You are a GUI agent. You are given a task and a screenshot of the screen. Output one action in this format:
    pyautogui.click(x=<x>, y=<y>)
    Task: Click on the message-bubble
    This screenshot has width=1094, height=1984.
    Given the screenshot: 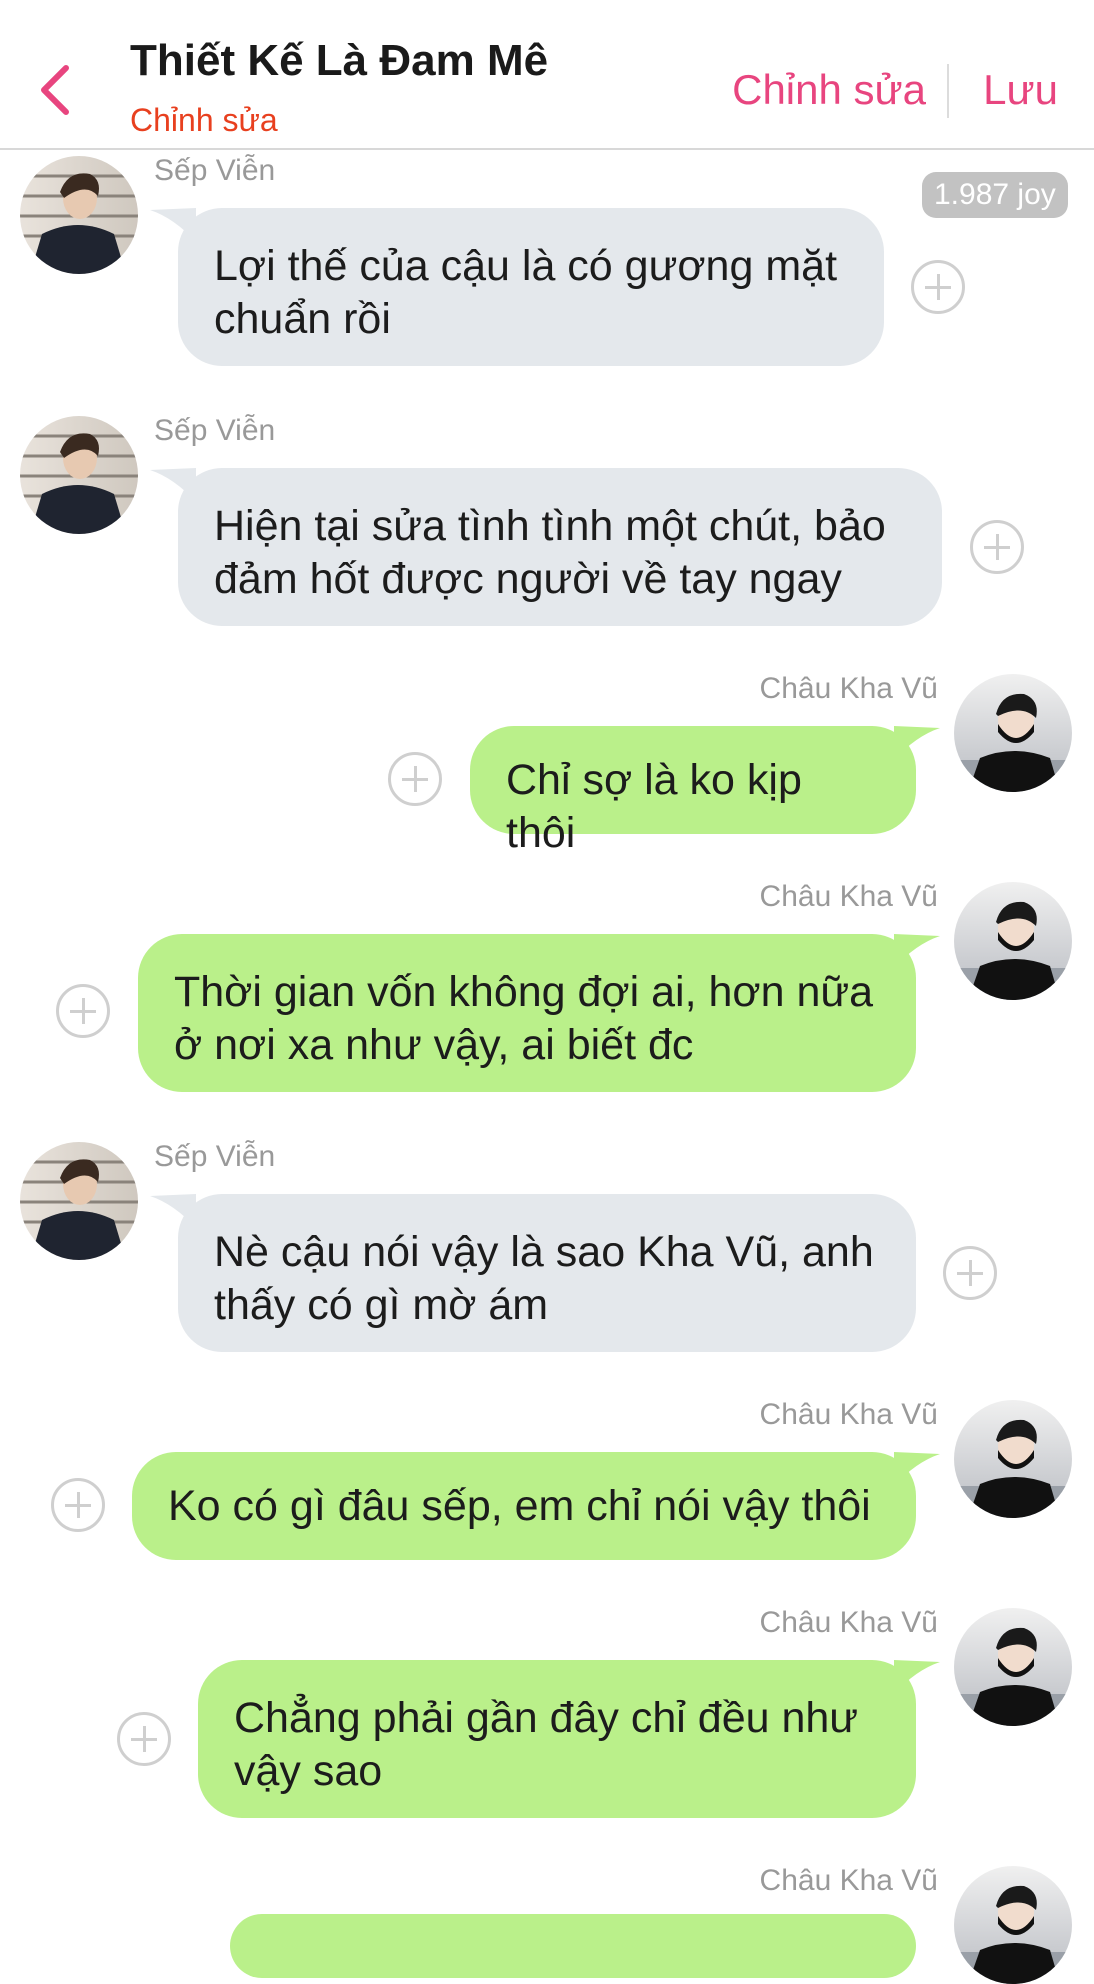 What is the action you would take?
    pyautogui.click(x=573, y=1946)
    